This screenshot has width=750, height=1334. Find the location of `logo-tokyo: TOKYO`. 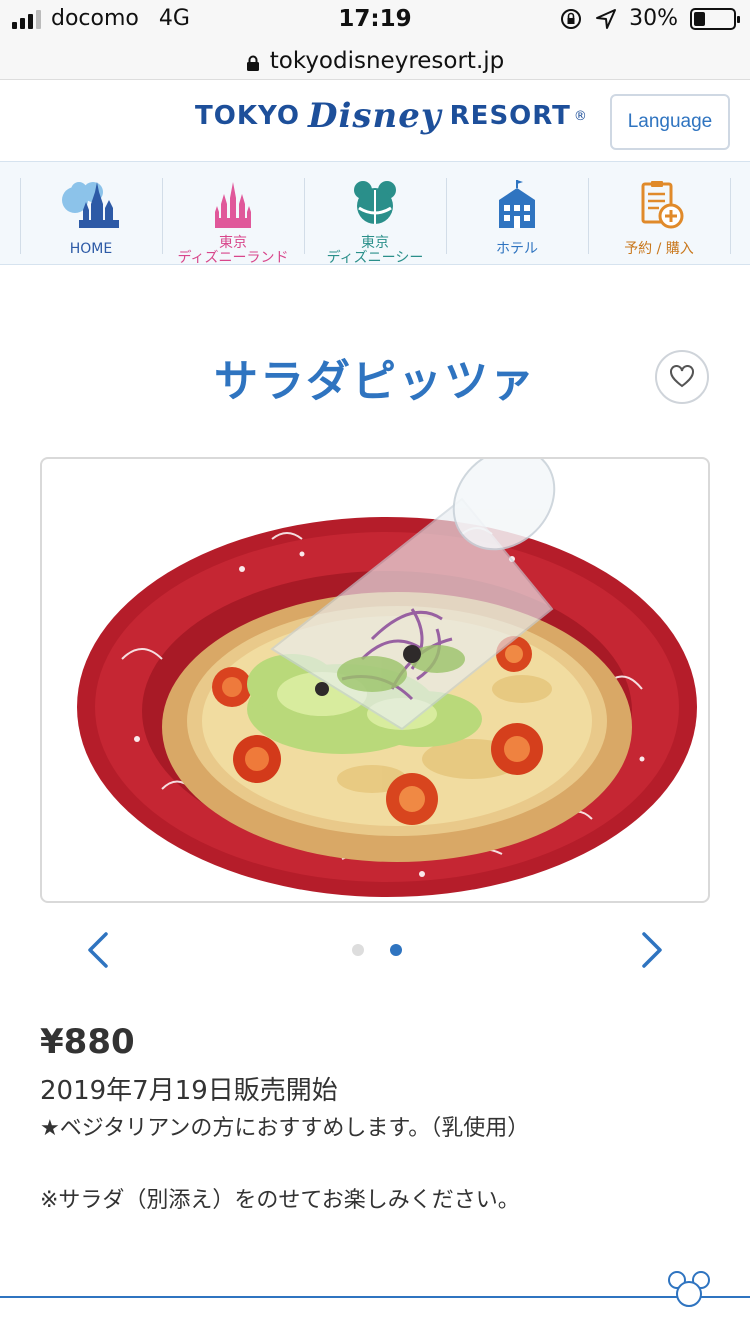

logo-tokyo: TOKYO is located at coordinates (247, 116).